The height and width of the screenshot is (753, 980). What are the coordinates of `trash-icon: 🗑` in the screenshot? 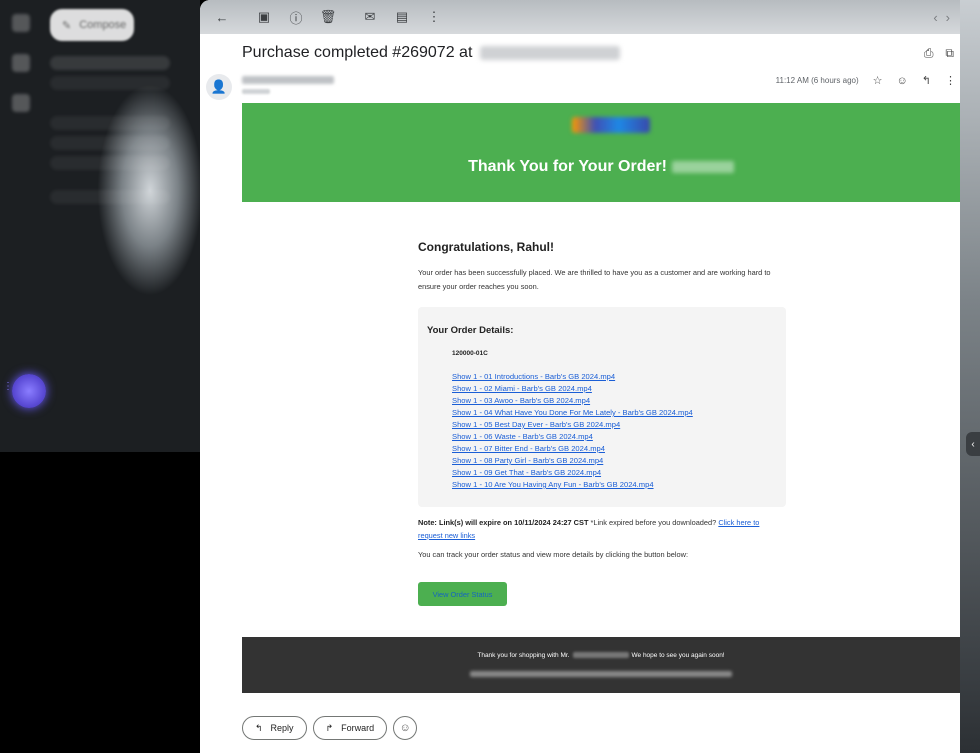 It's located at (328, 17).